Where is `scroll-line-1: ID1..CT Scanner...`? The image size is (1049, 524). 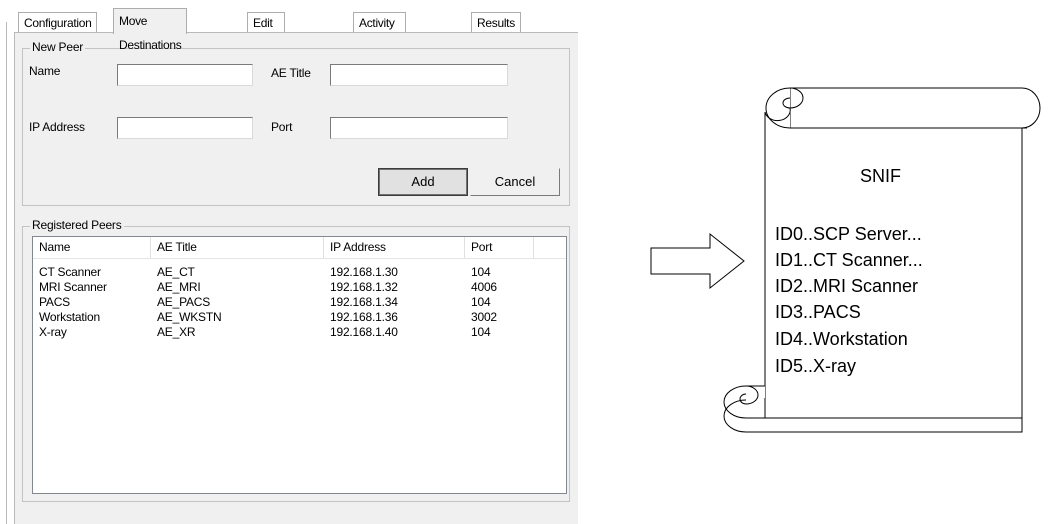
scroll-line-1: ID1..CT Scanner... is located at coordinates (849, 260).